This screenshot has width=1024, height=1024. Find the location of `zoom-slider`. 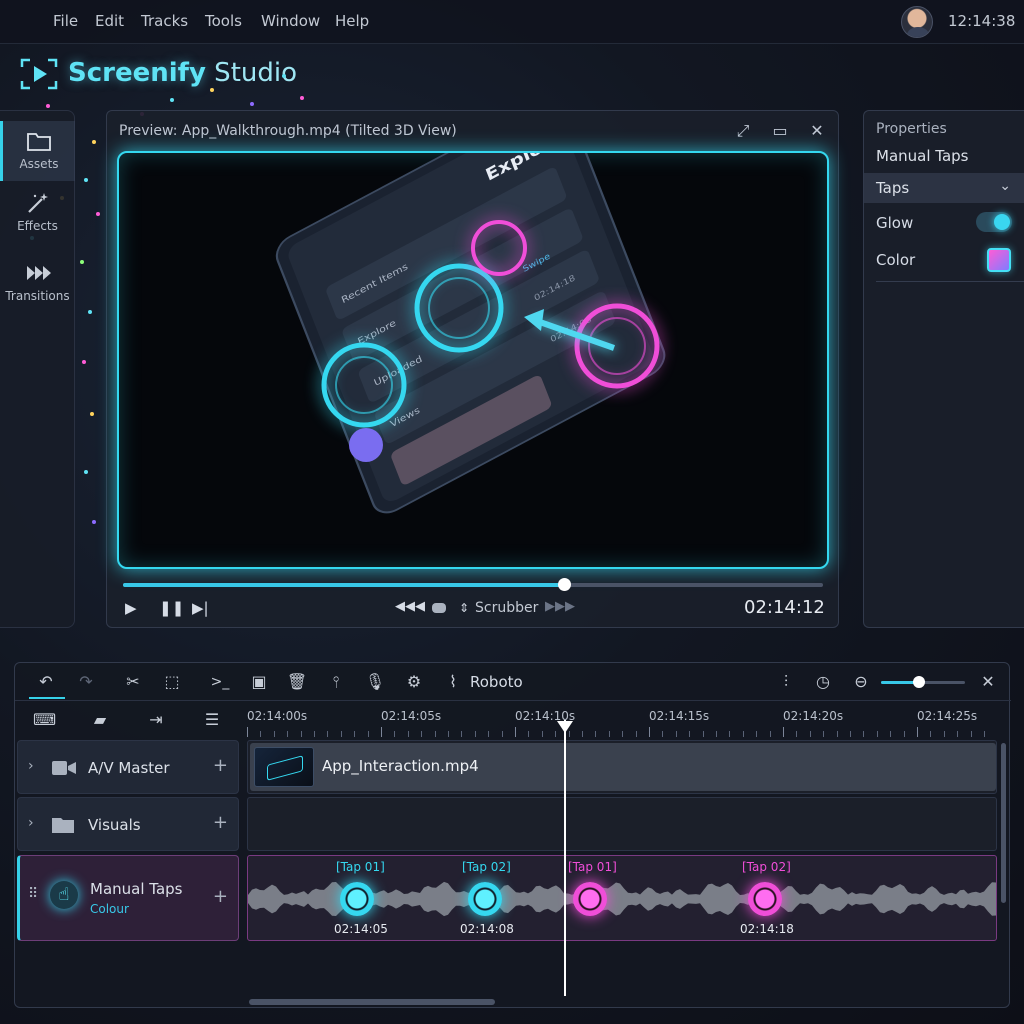

zoom-slider is located at coordinates (923, 682).